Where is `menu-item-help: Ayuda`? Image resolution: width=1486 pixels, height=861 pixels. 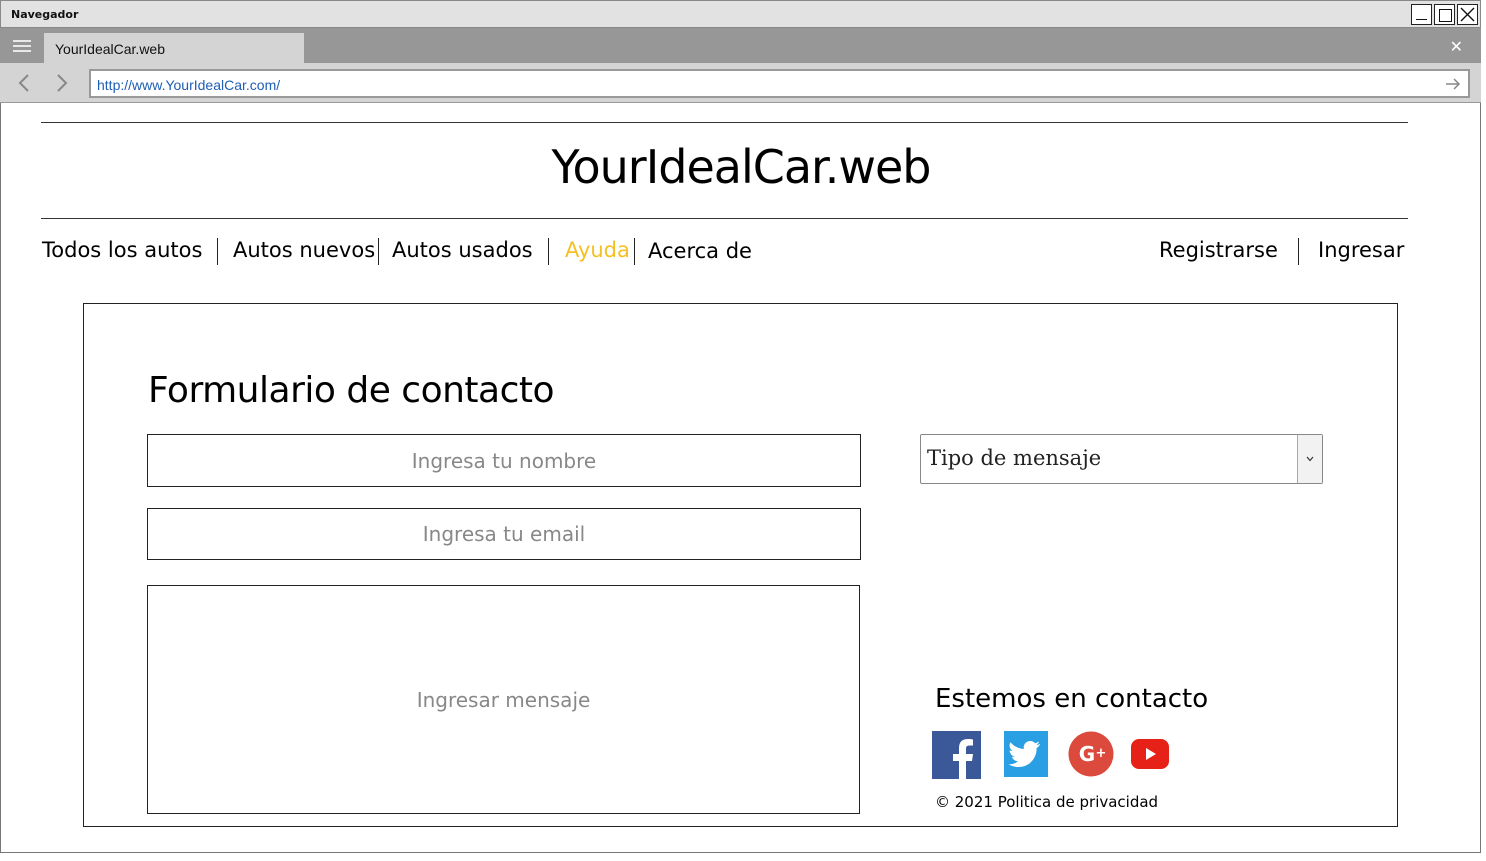 menu-item-help: Ayuda is located at coordinates (597, 250).